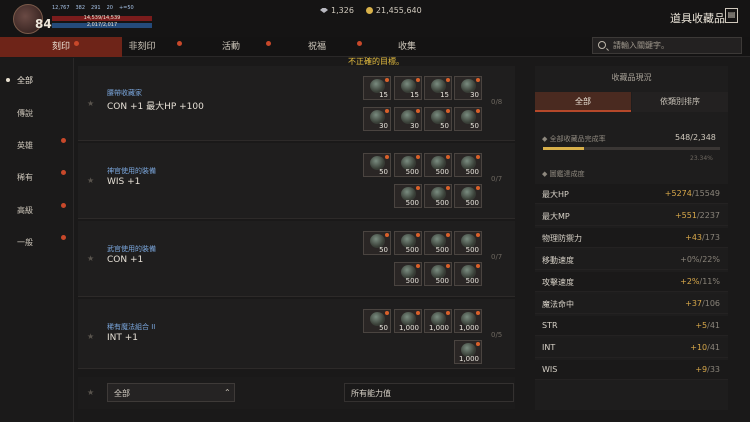 The width and height of the screenshot is (750, 422). Describe the element at coordinates (429, 392) in the screenshot. I see `stat-filter-dropdown: 所有能力值` at that location.